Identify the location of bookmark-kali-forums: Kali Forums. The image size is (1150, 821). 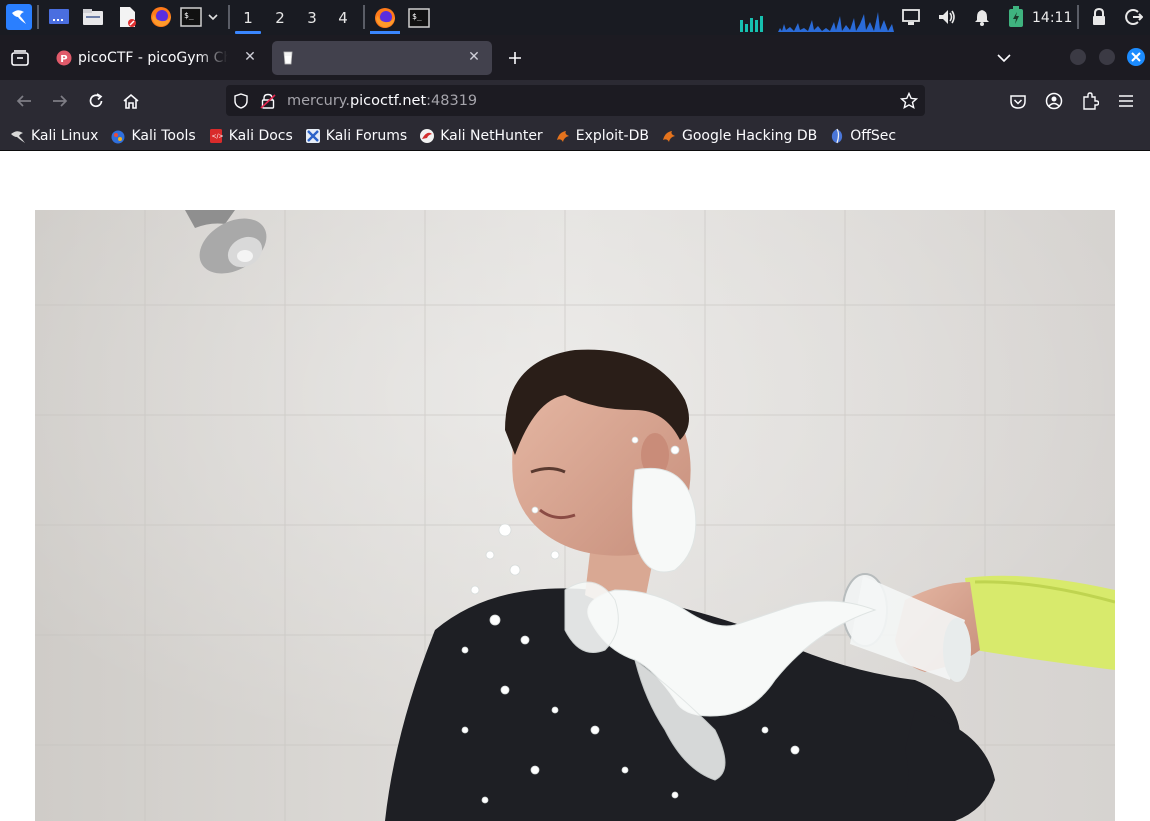
(356, 136).